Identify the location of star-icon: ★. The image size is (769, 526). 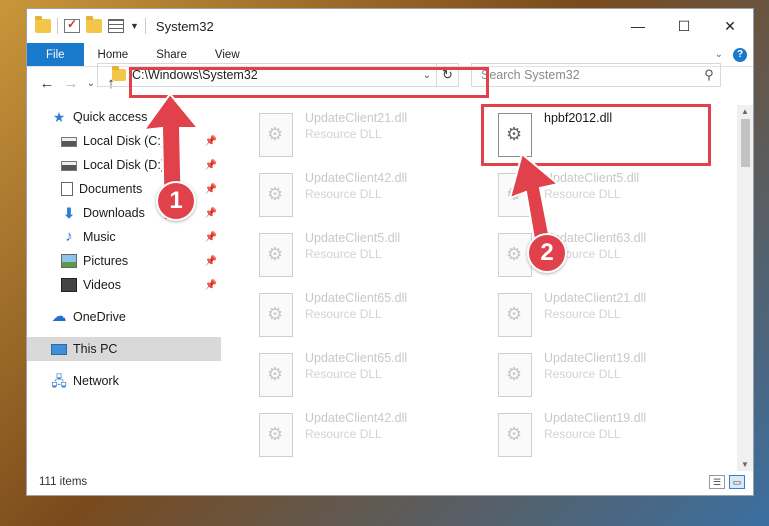
(59, 117).